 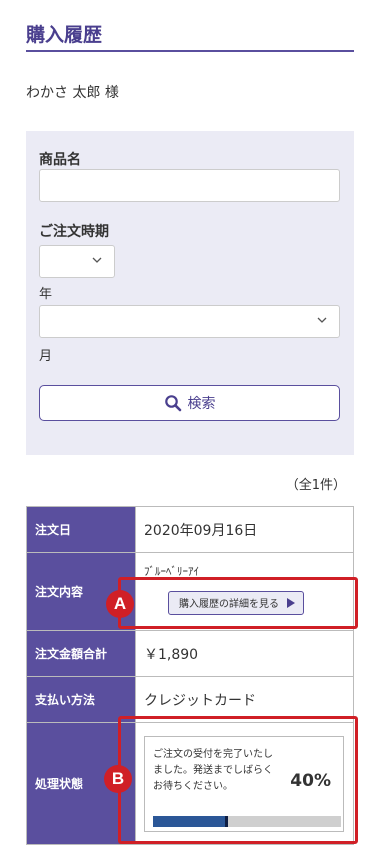 I want to click on page-title: 購入履歴, so click(x=64, y=35).